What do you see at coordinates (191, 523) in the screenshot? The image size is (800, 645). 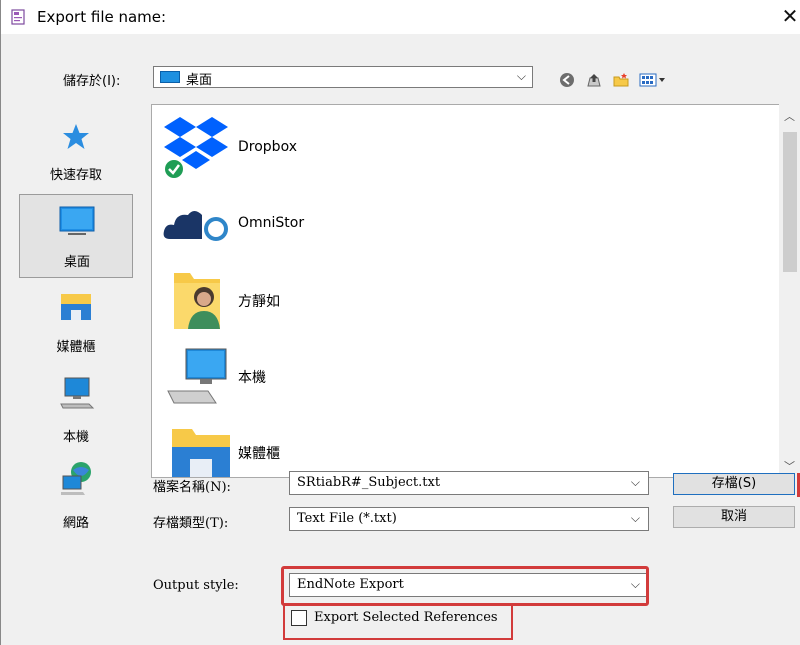 I see `filetype-label: 存檔類型(T):` at bounding box center [191, 523].